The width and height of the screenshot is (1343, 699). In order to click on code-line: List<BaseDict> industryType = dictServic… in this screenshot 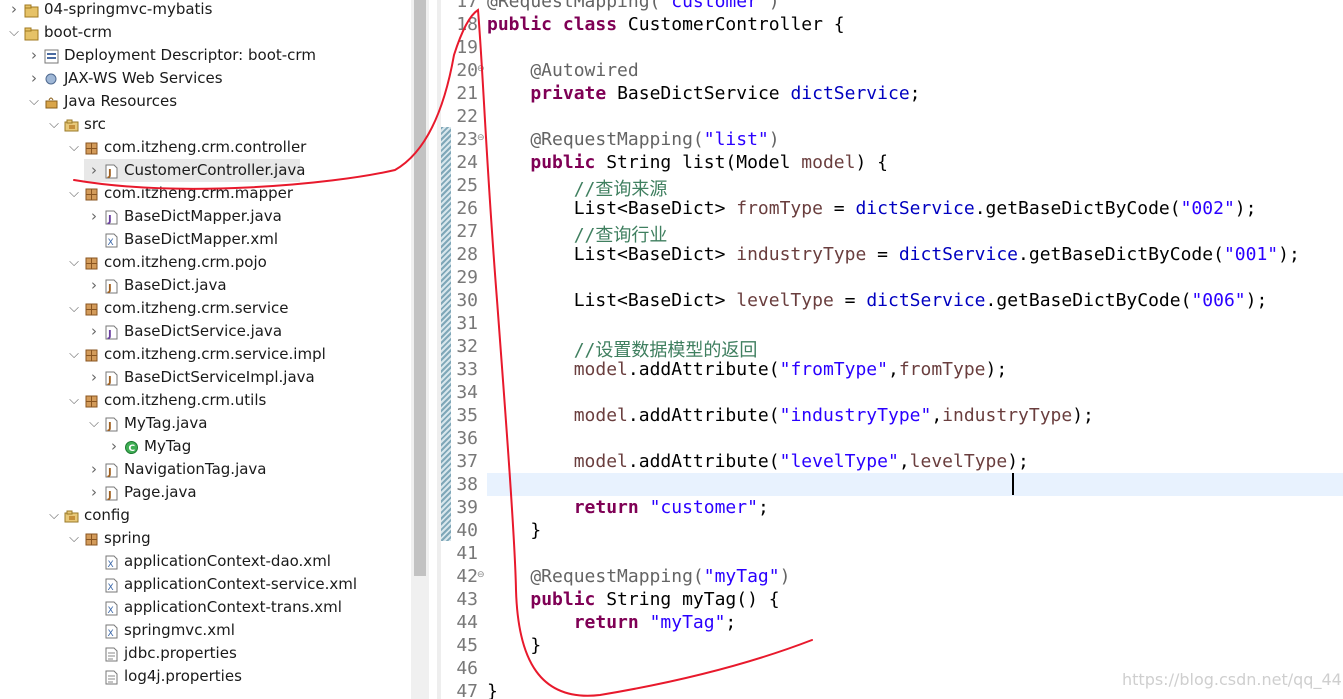, I will do `click(893, 254)`.